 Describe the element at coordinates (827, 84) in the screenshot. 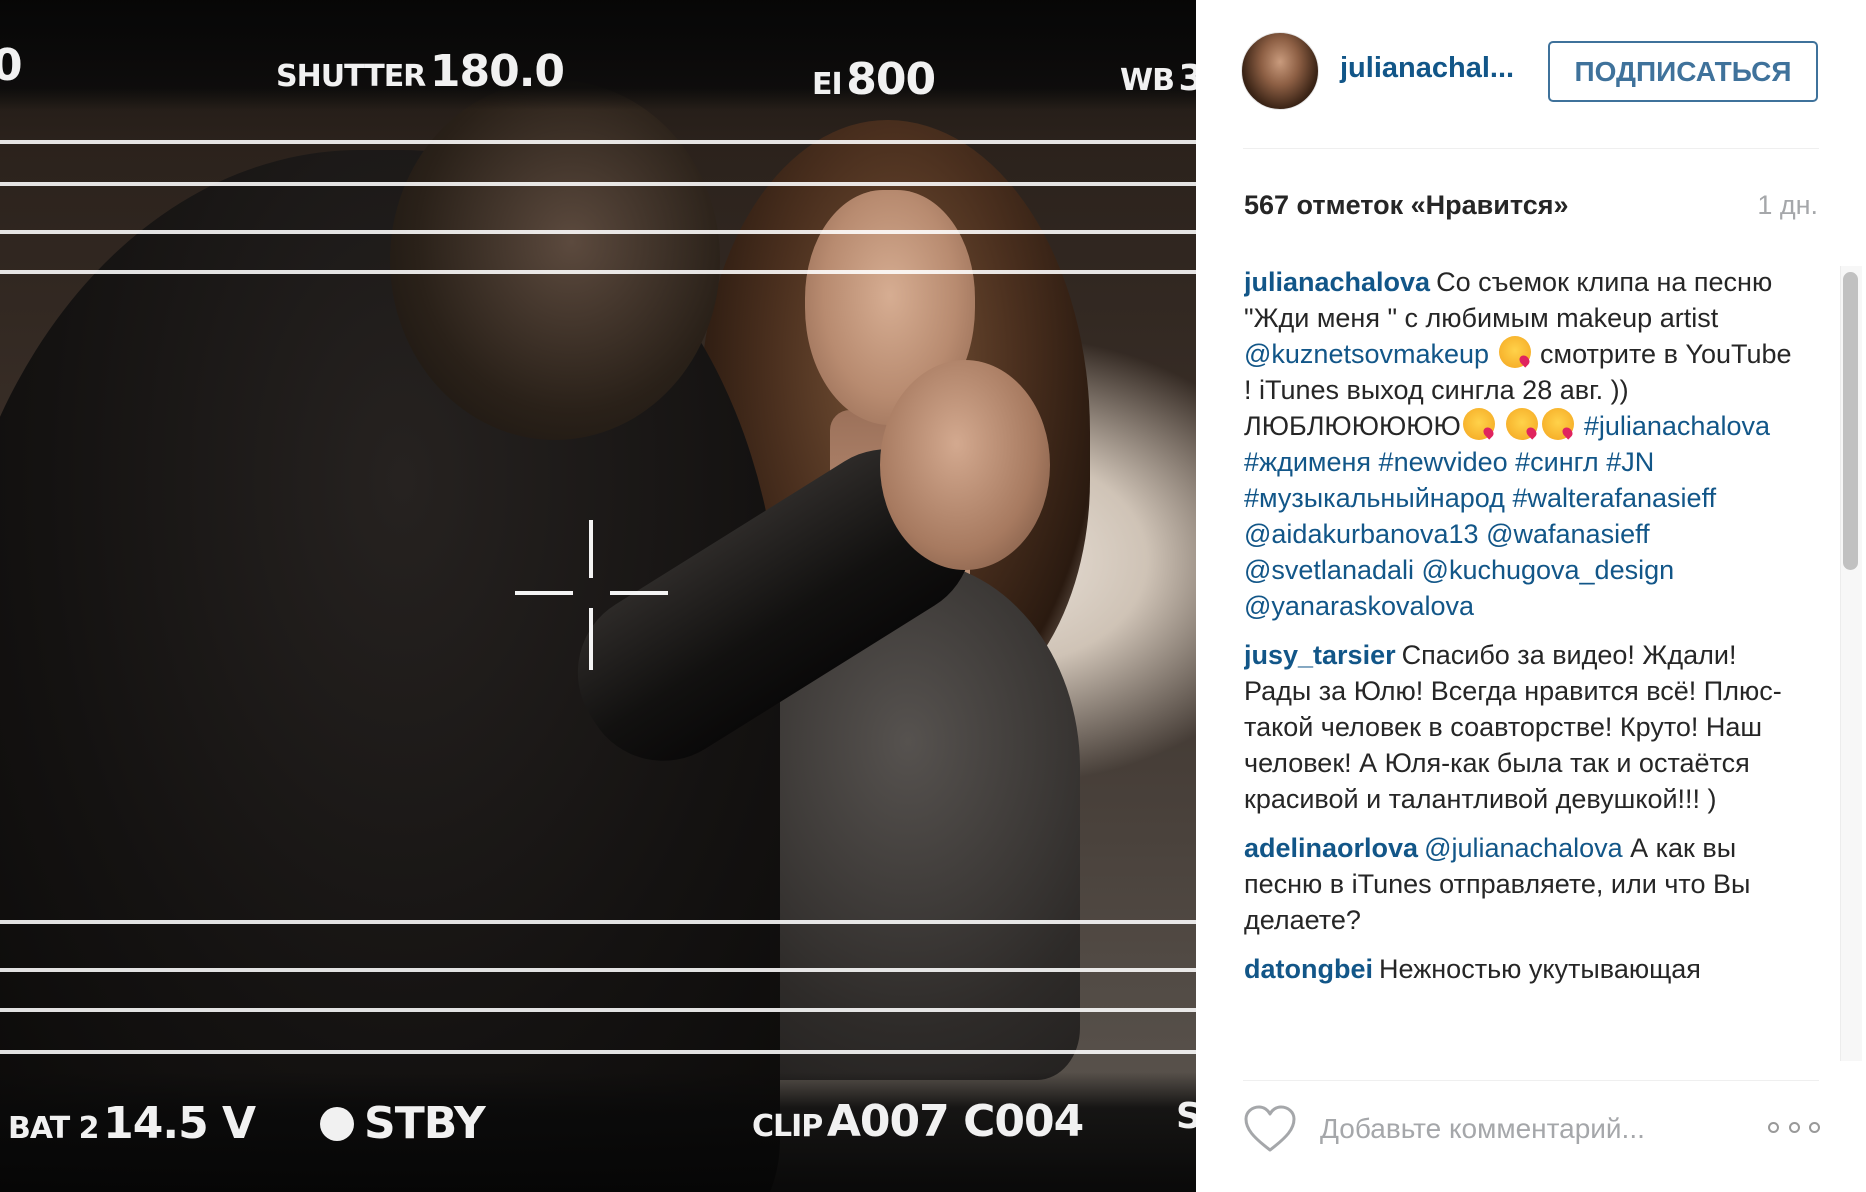

I see `hud-ei-label: EI` at that location.